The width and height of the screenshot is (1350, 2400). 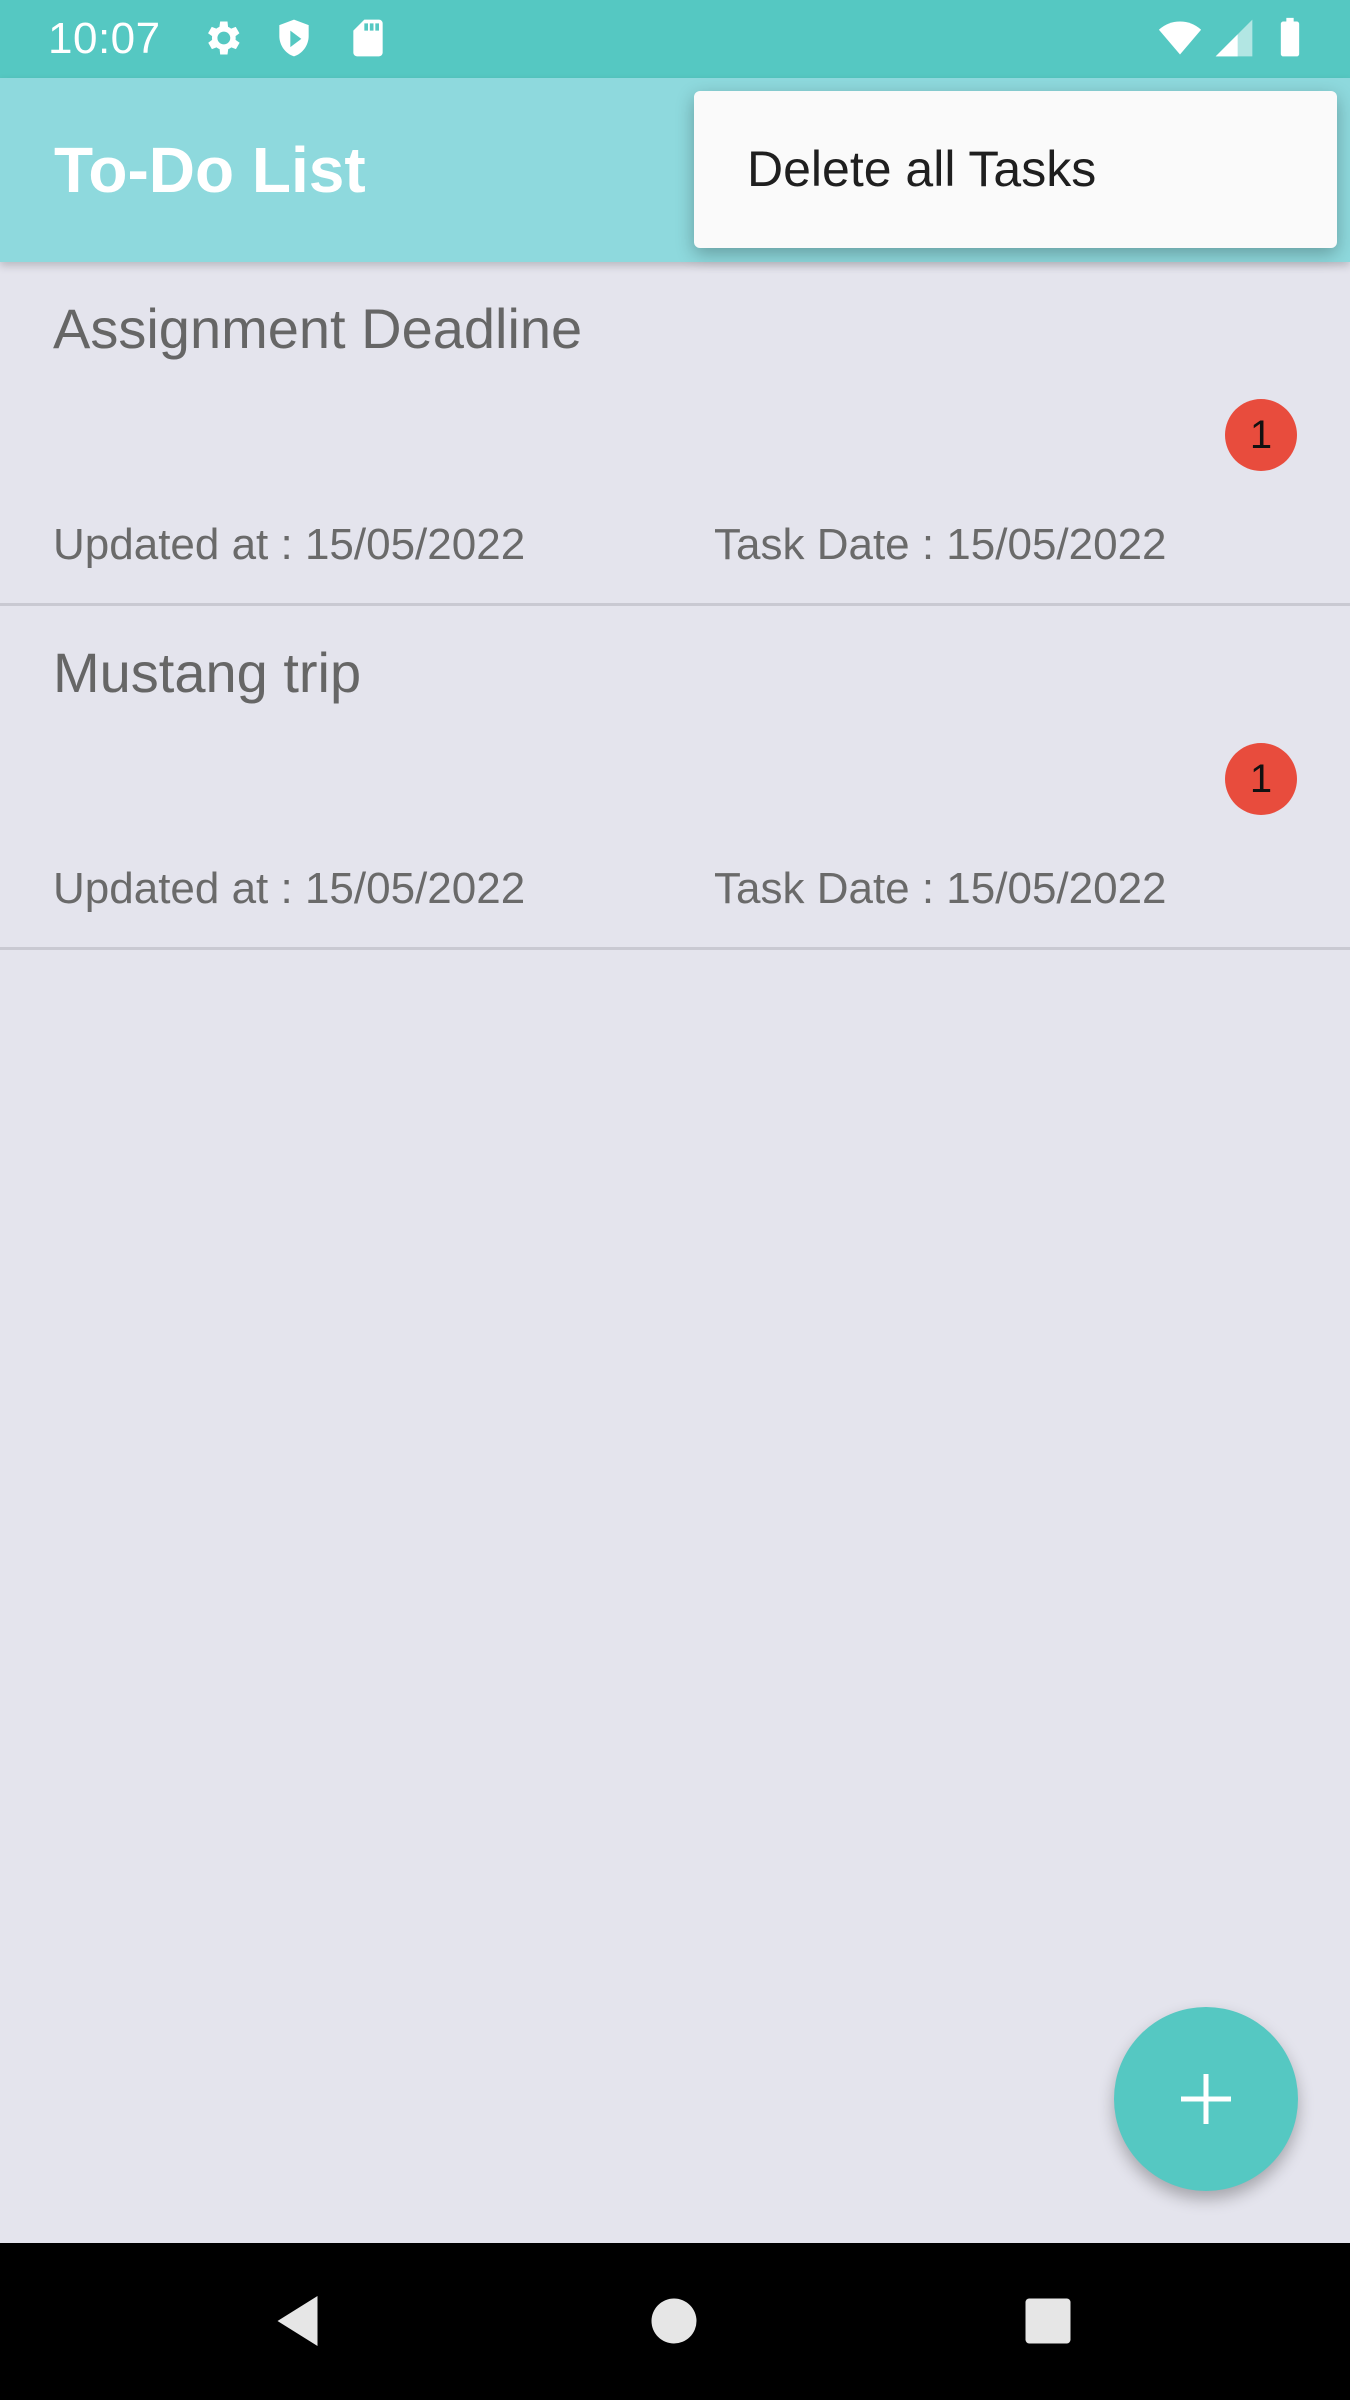 I want to click on shield-icon, so click(x=294, y=38).